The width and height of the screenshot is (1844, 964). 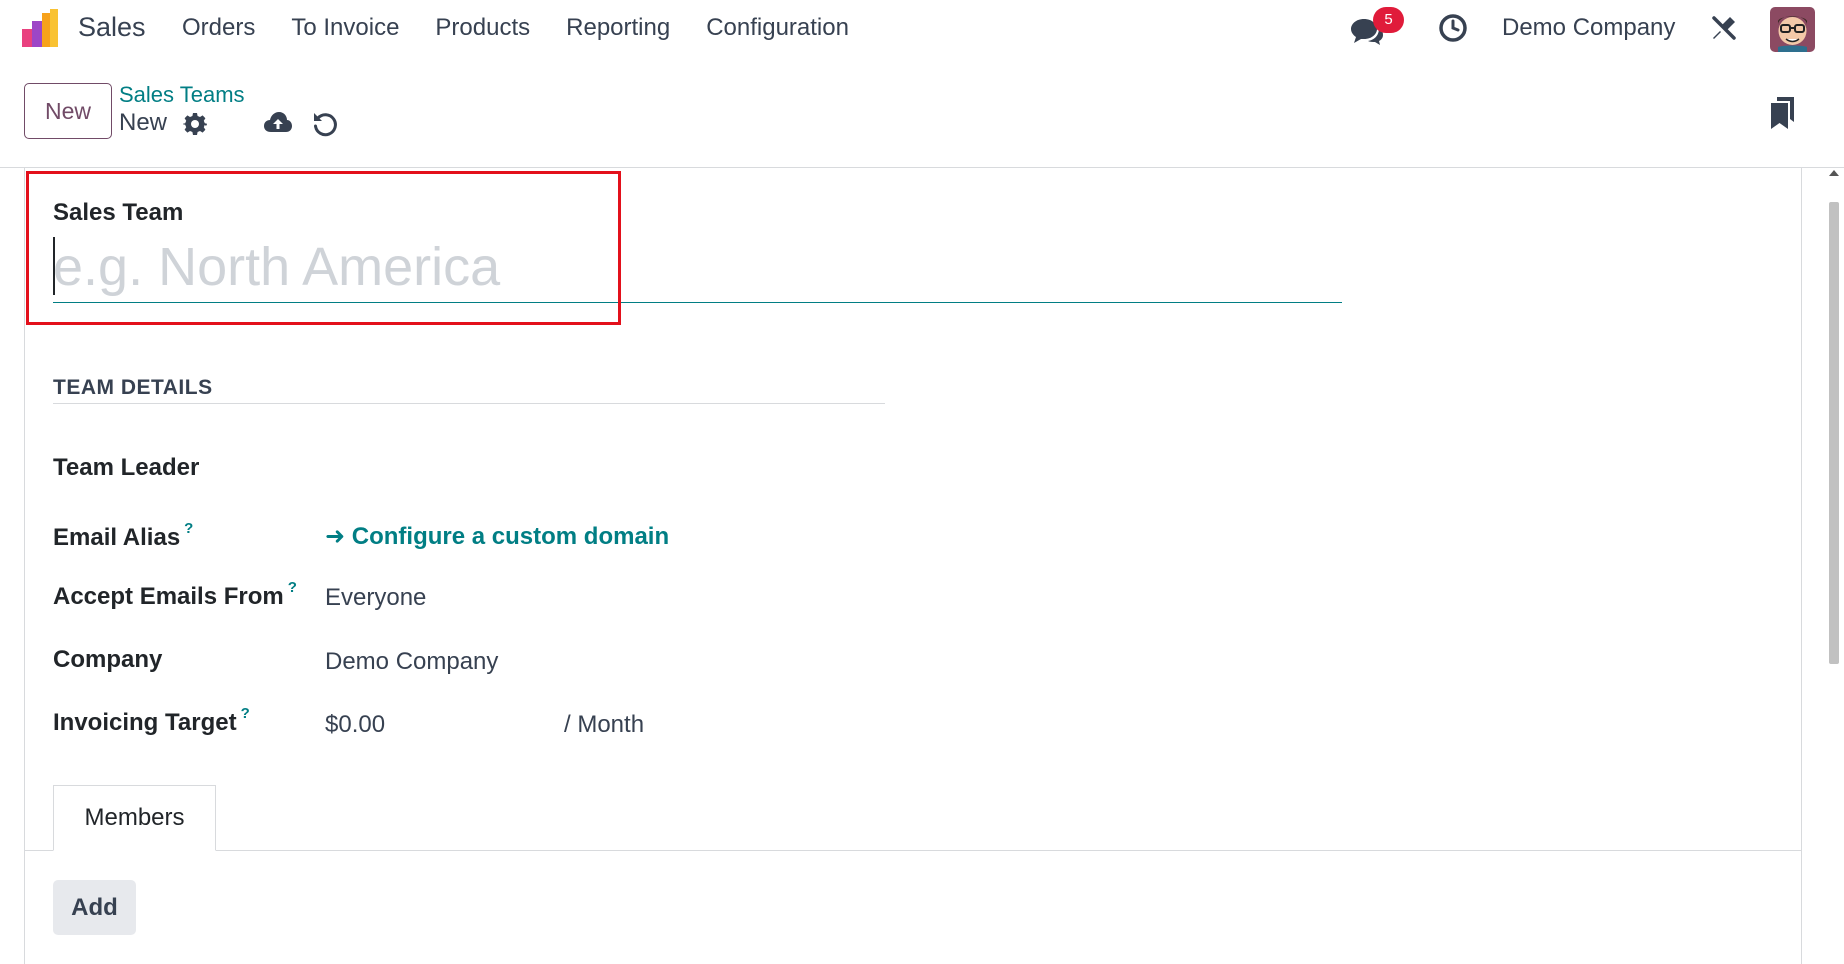 I want to click on configure-custom-domain-link: ➜ Configure a custom domain, so click(x=497, y=536).